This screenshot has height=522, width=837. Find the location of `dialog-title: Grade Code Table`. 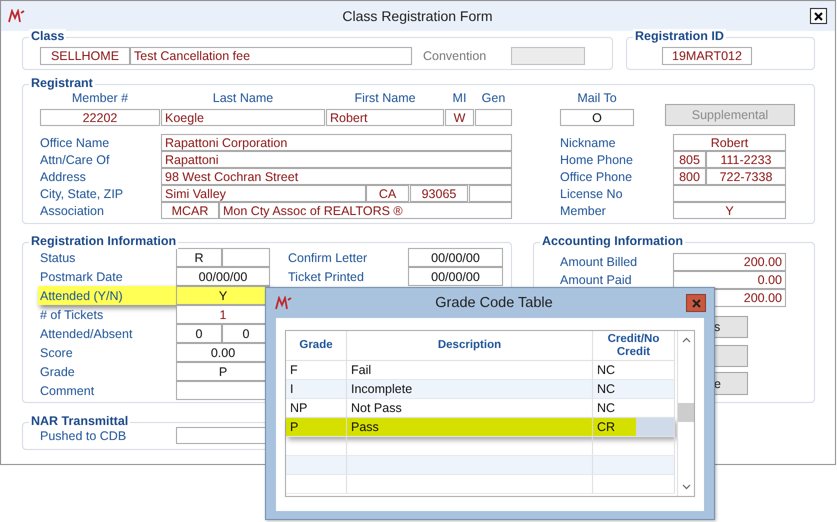

dialog-title: Grade Code Table is located at coordinates (494, 303).